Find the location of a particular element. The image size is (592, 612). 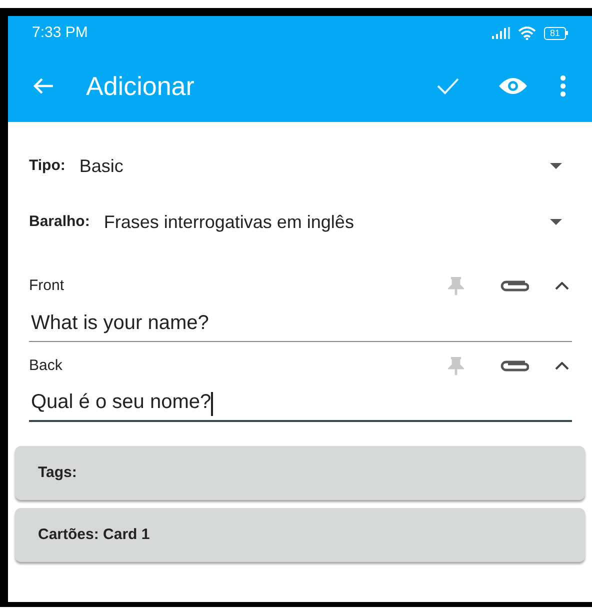

eye-icon is located at coordinates (513, 86).